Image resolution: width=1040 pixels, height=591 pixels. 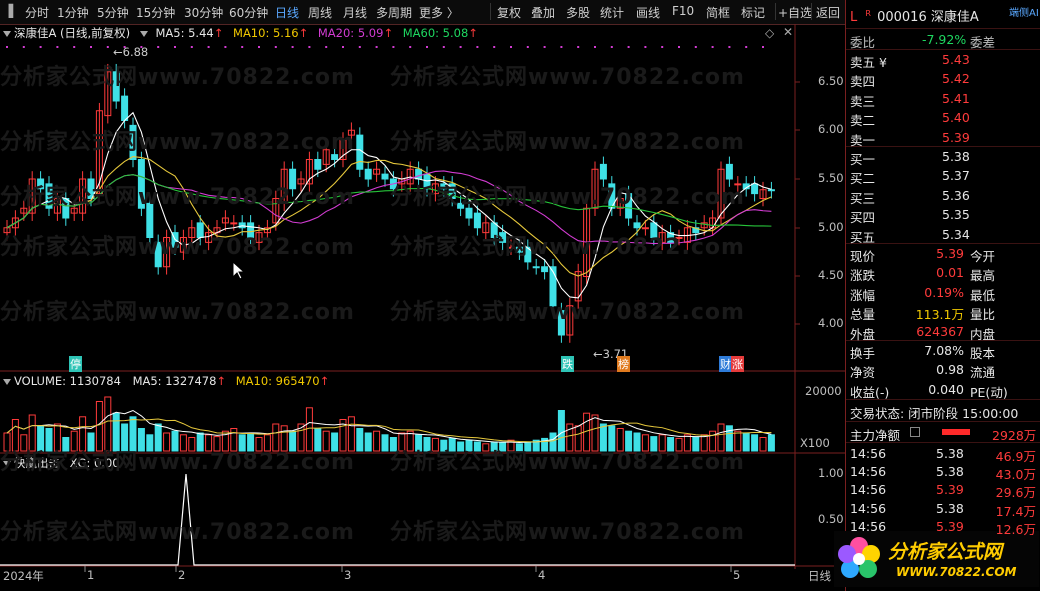 I want to click on buy-row: 买三 5.36, so click(x=943, y=196).